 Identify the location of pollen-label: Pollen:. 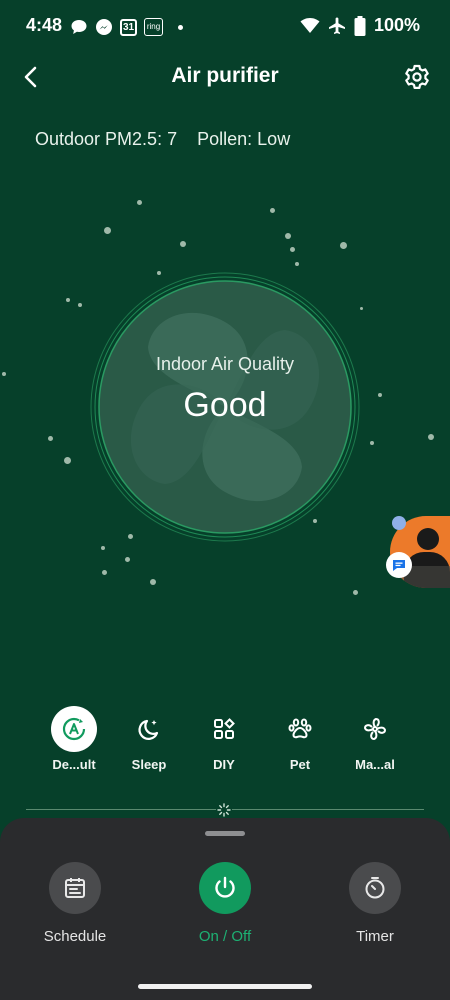
(225, 139).